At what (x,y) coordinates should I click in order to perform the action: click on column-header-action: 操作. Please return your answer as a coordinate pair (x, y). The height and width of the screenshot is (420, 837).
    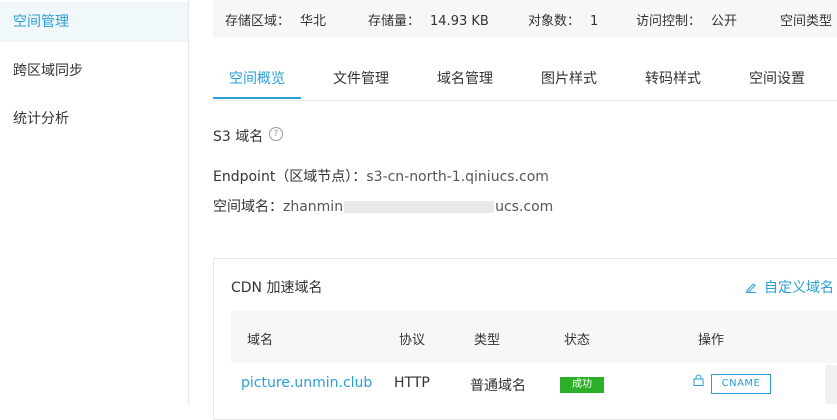
    Looking at the image, I should click on (711, 340).